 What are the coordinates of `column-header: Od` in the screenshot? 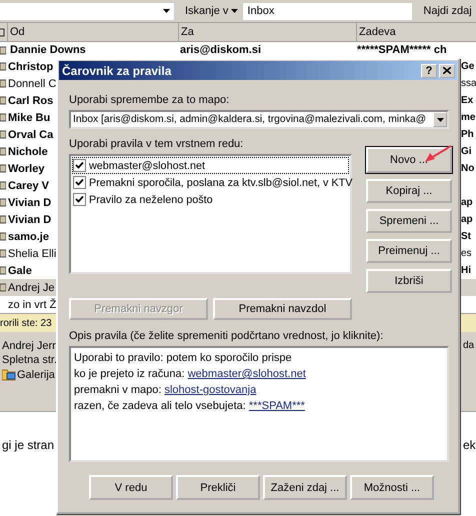 It's located at (92, 32).